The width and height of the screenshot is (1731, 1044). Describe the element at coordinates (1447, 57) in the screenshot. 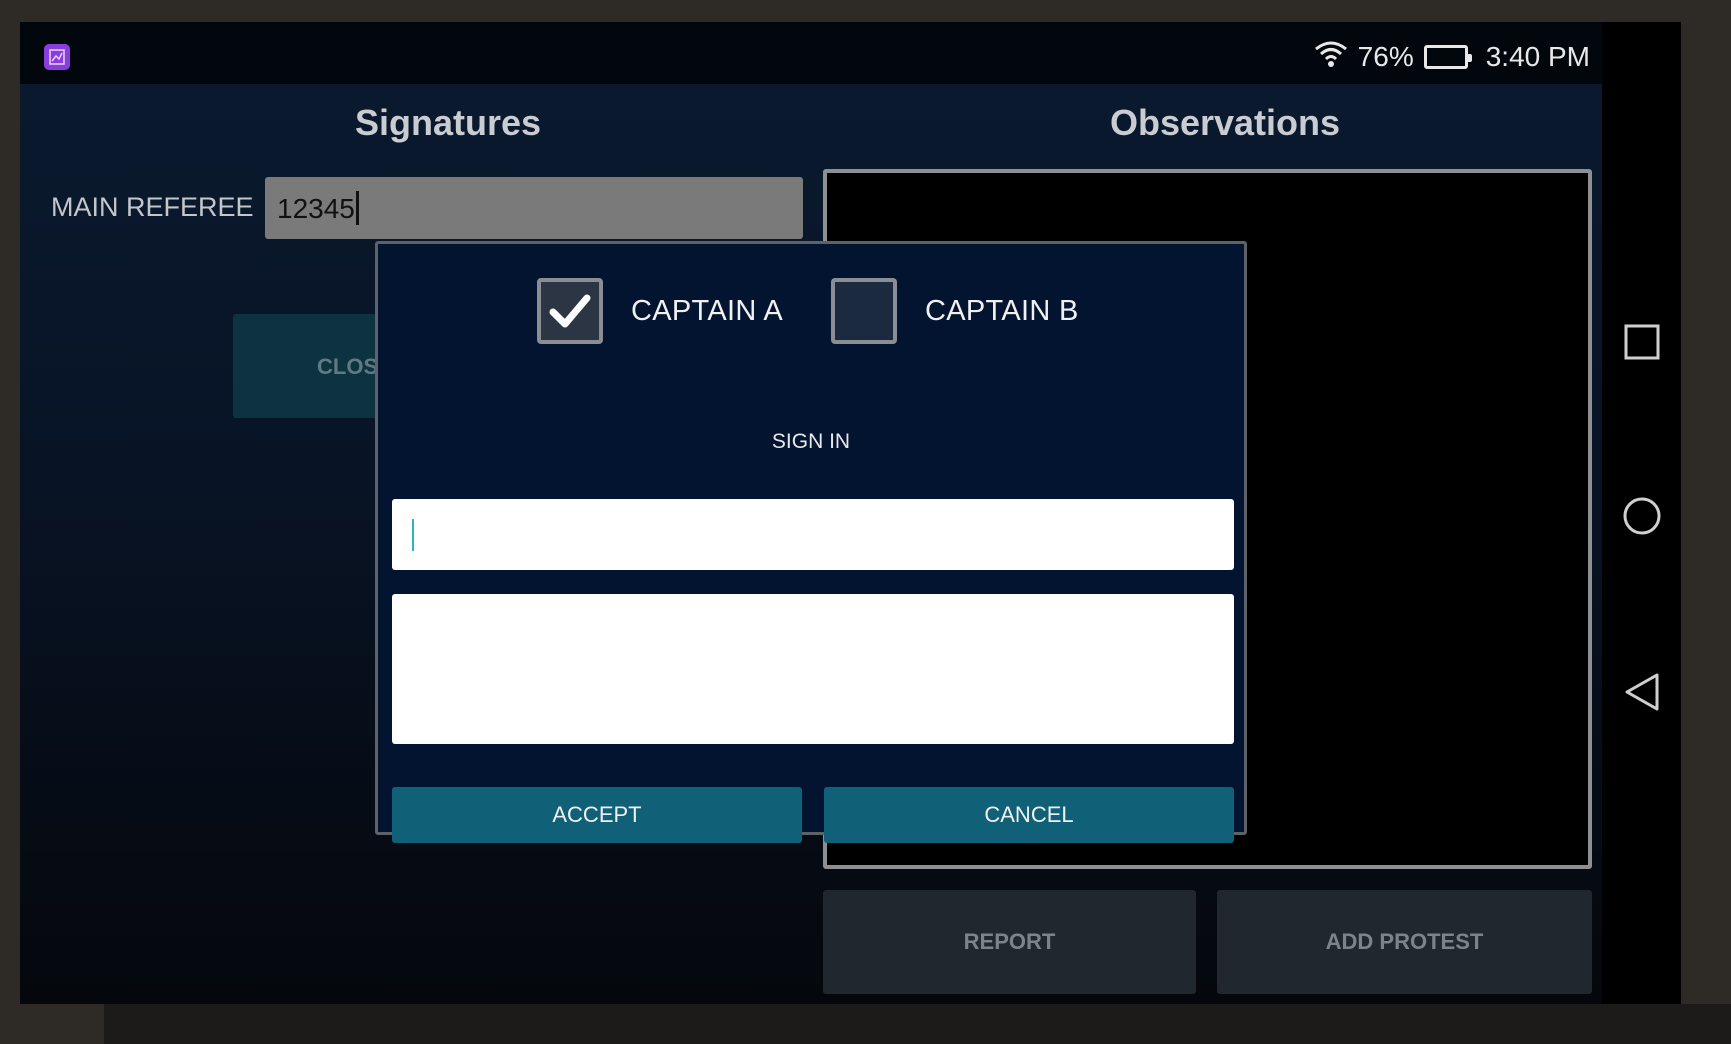

I see `battery-icon` at that location.